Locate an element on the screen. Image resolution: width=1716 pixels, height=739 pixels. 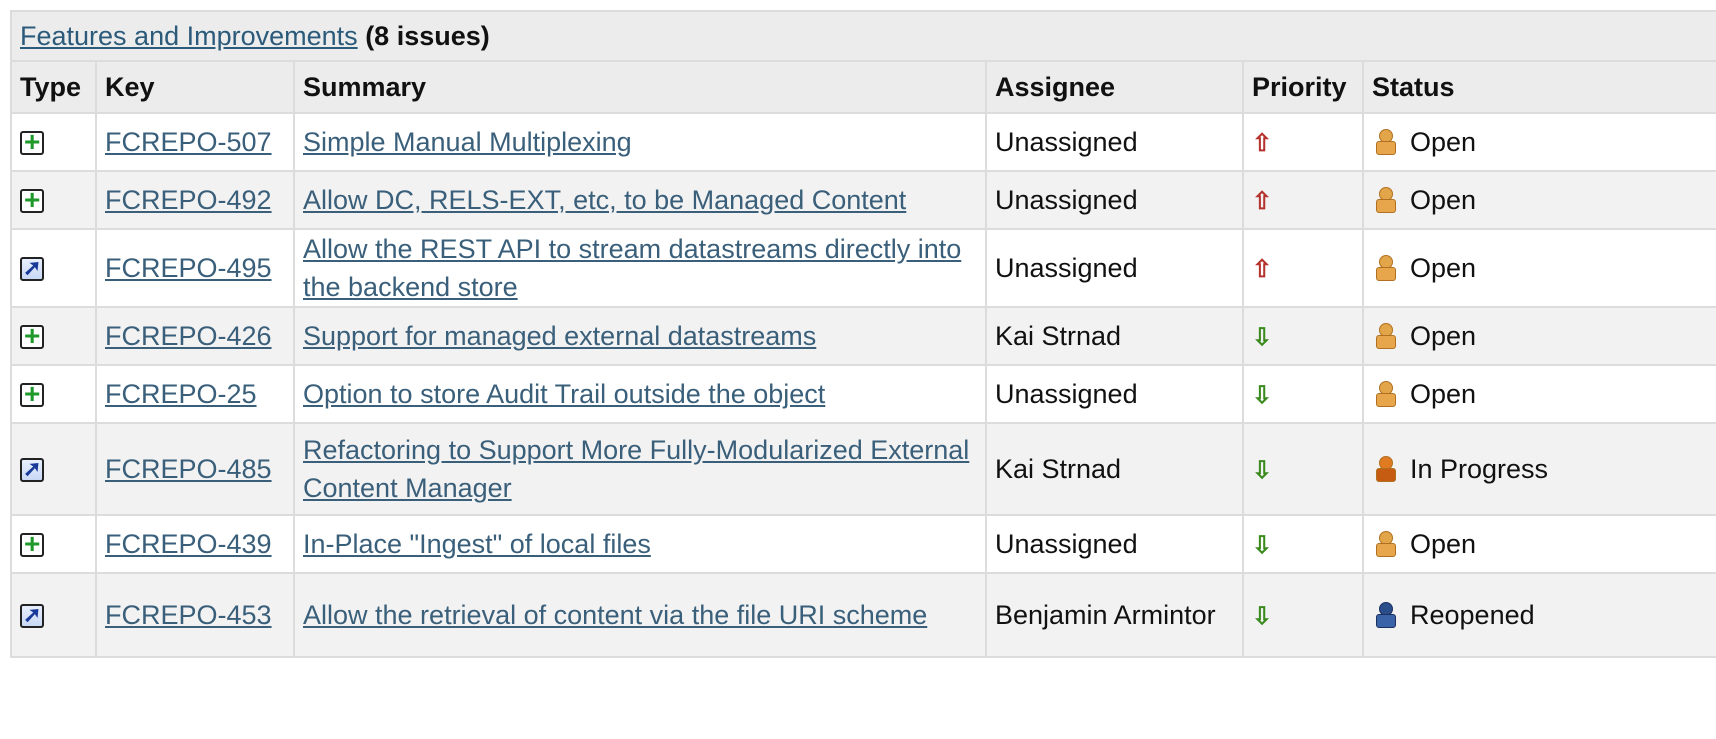
column-header-key: Key is located at coordinates (195, 87).